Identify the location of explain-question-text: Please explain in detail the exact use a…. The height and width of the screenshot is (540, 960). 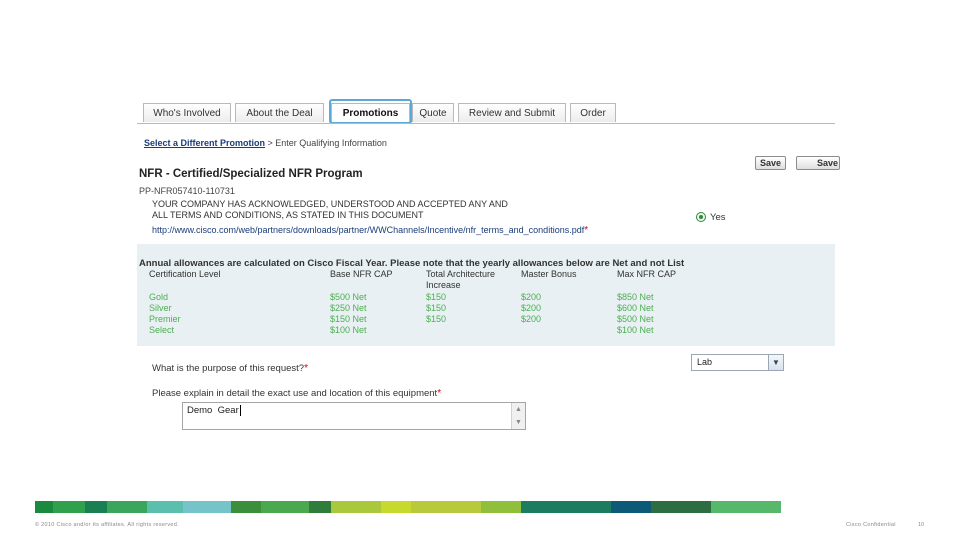
(295, 393).